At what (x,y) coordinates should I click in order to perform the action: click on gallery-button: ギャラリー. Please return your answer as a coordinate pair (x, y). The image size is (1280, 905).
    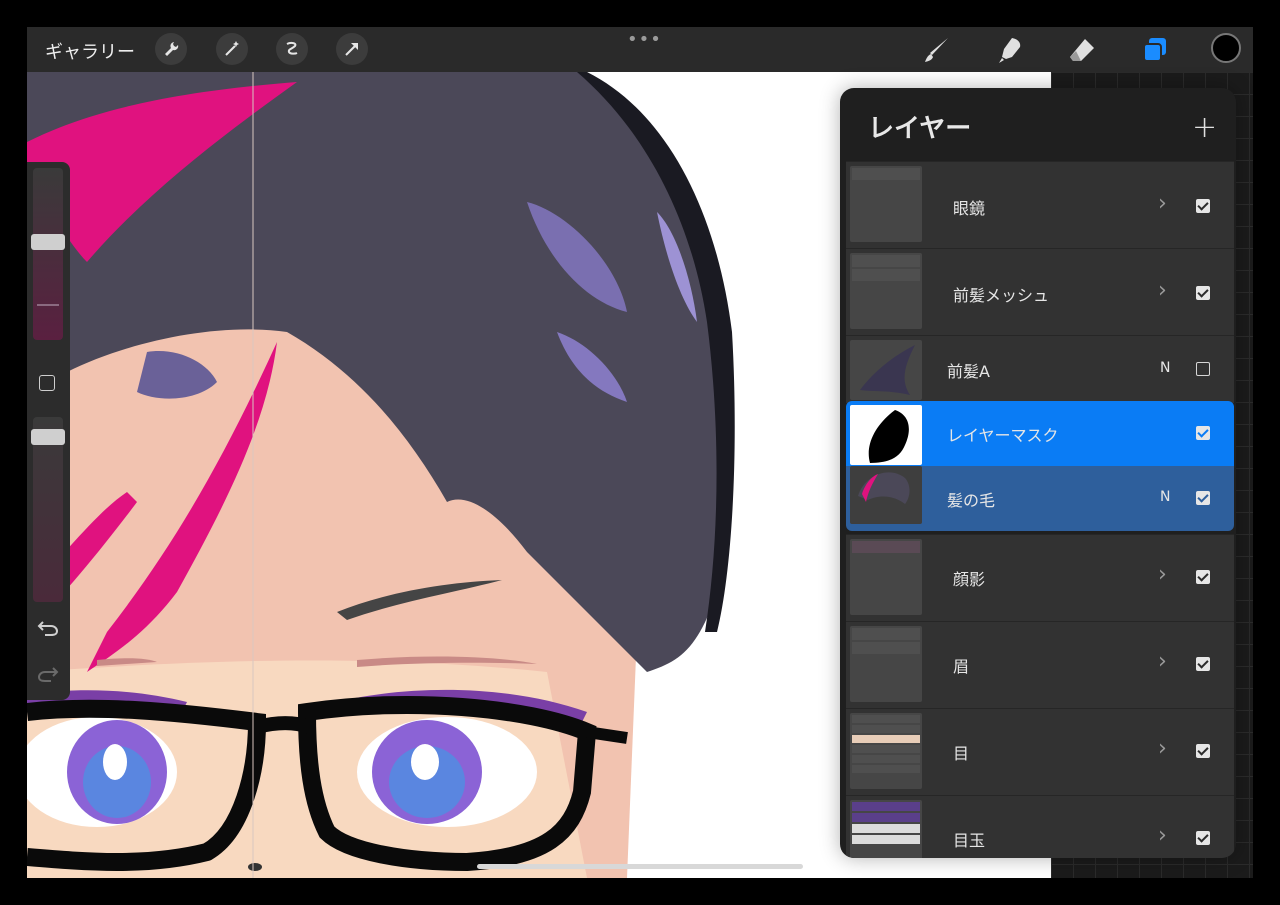
    Looking at the image, I should click on (90, 51).